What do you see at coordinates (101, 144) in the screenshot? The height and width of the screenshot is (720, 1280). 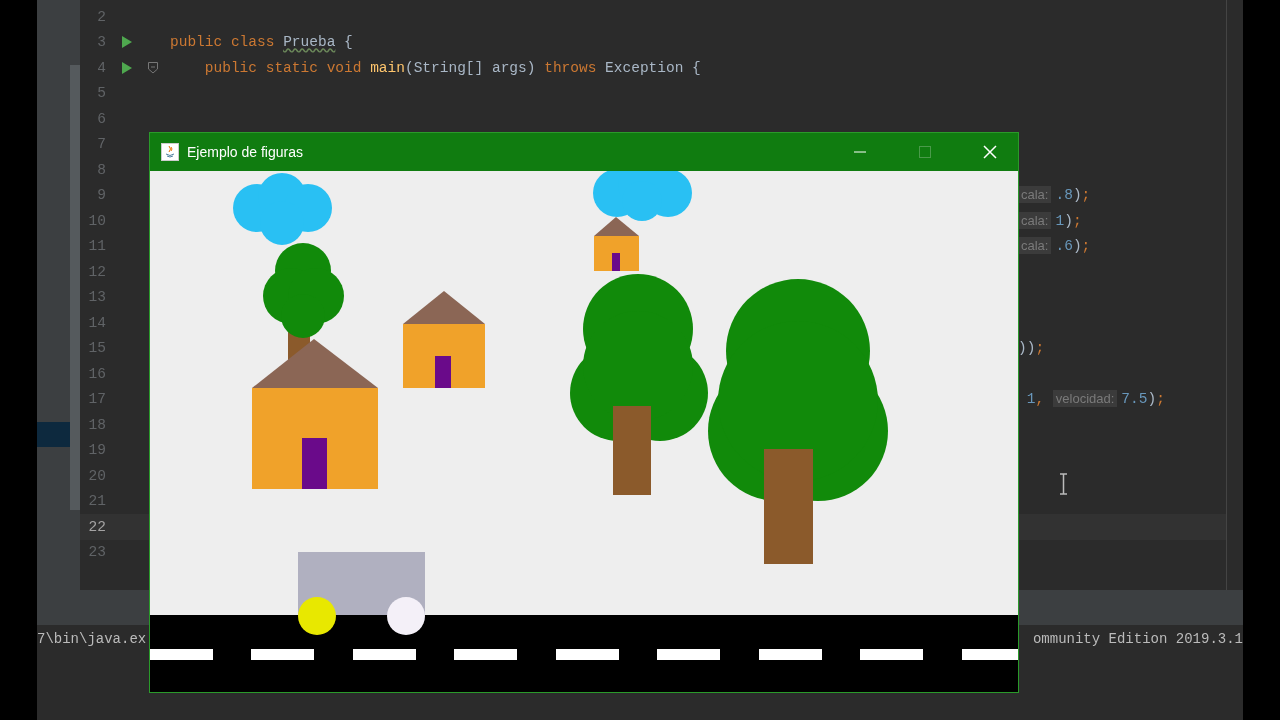 I see `line-number: 7` at bounding box center [101, 144].